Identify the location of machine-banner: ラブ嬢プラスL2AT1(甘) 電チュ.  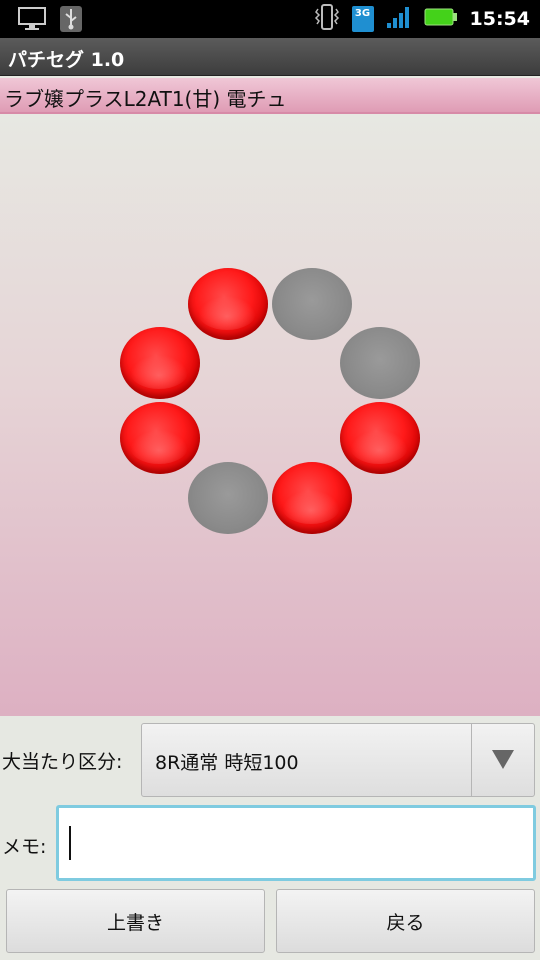
(270, 96).